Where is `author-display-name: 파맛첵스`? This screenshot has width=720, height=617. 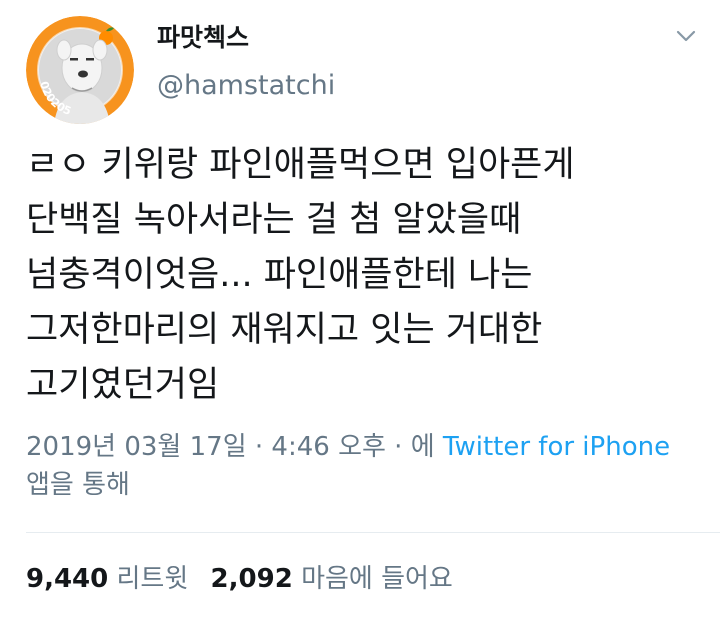 author-display-name: 파맛첵스 is located at coordinates (203, 36).